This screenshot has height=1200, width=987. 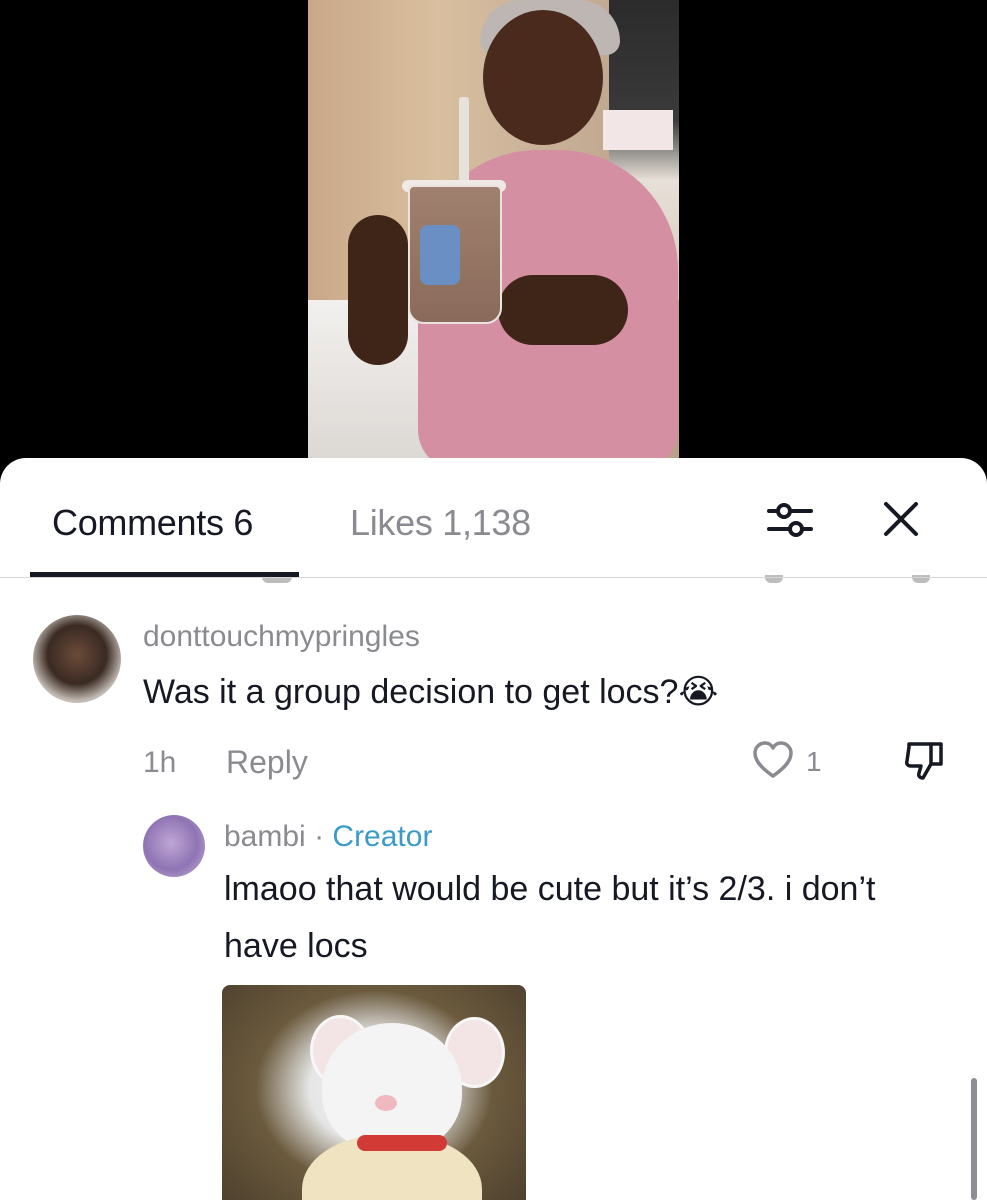 I want to click on gif-mouse-nose, so click(x=386, y=1103).